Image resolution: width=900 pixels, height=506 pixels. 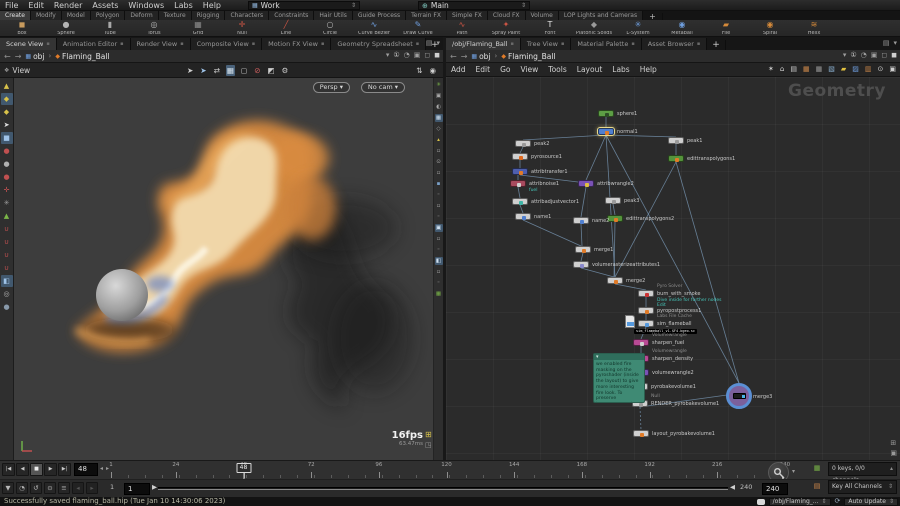 I want to click on network-zoom-icon: ⊞, so click(x=893, y=443).